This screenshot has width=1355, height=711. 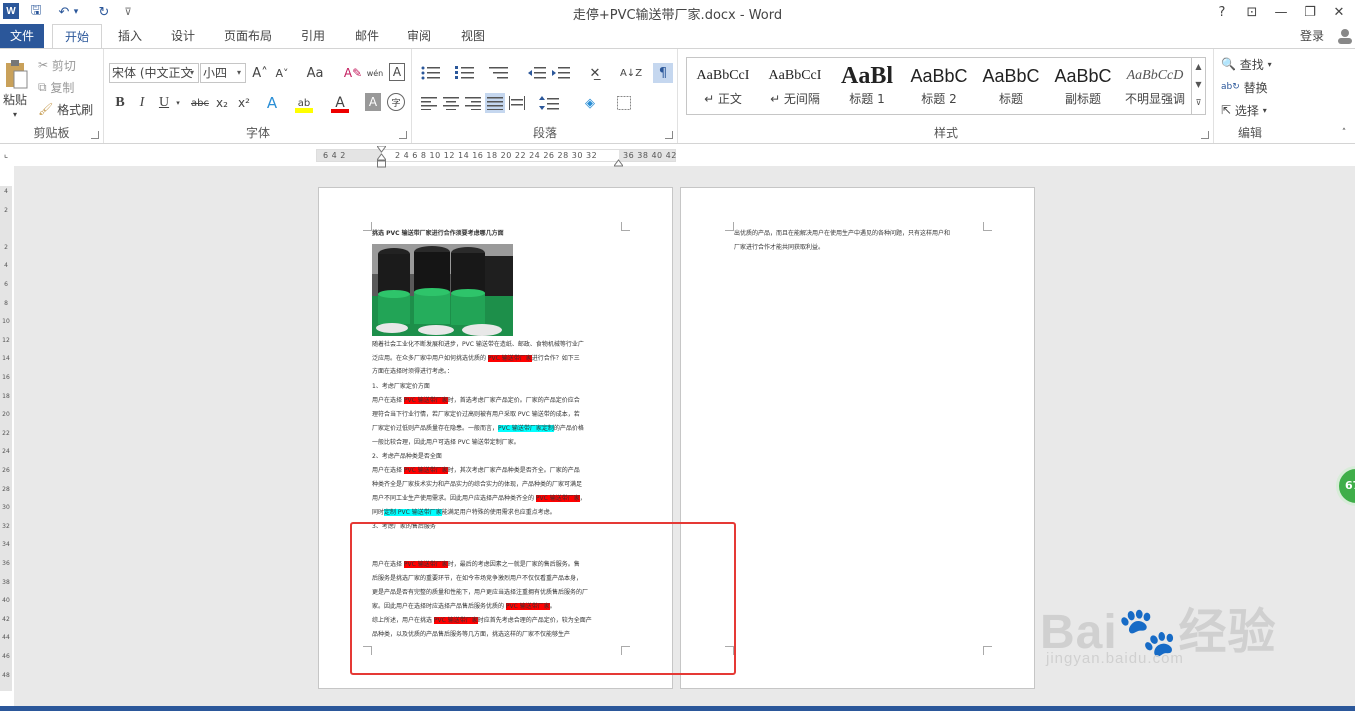 I want to click on page2-line1: 出优质的产品，而且在能解决用户在使用生产中遇见的各种问题，只有这样用户和, so click(x=842, y=234).